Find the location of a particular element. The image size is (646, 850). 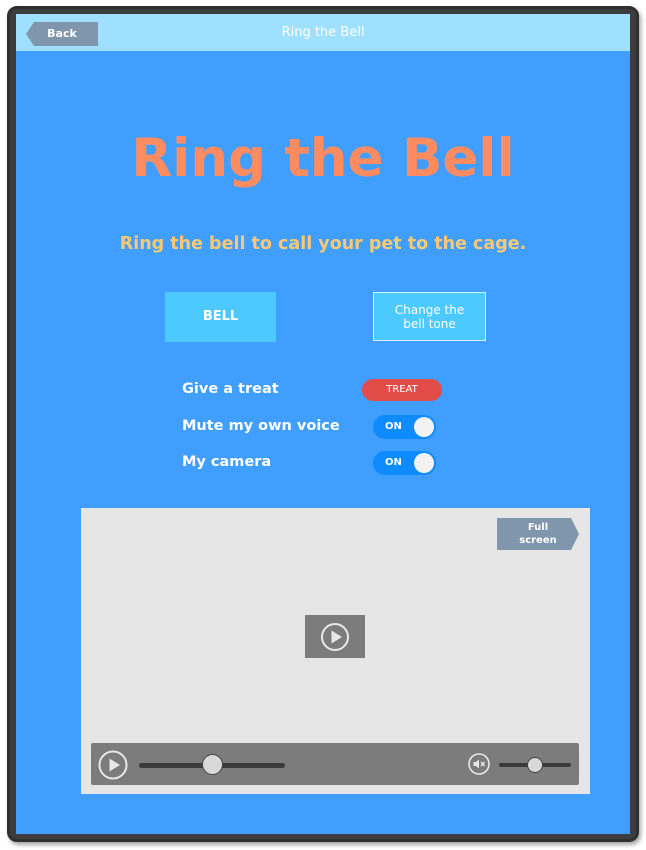

fullscreen-label: Full screen is located at coordinates (538, 534).